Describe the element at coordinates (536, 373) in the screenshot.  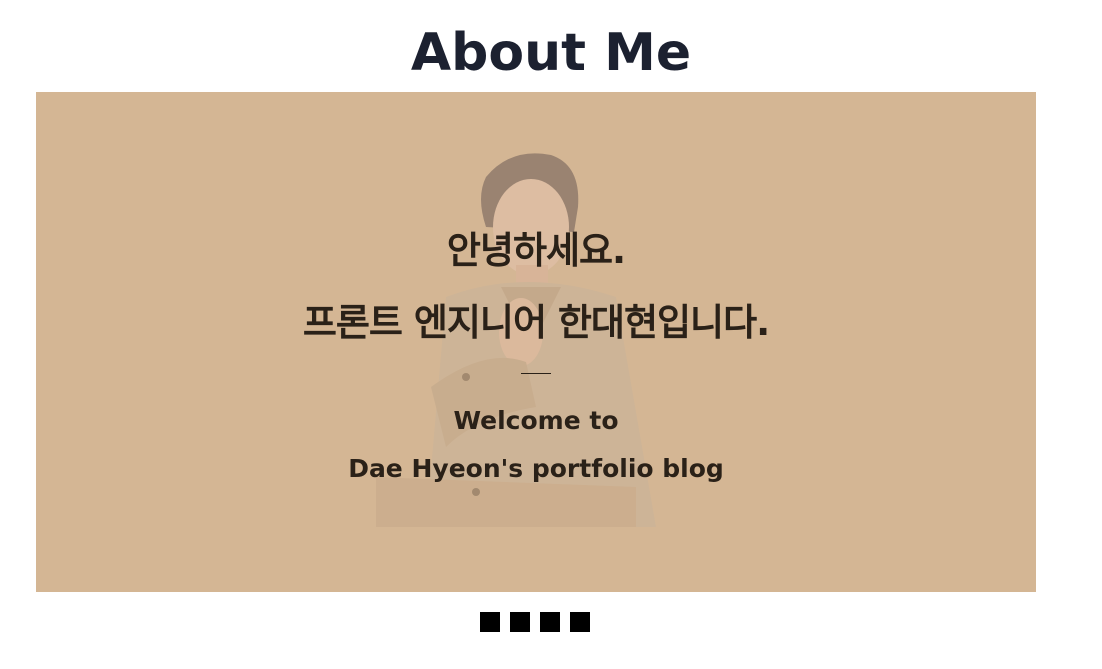
I see `divider` at that location.